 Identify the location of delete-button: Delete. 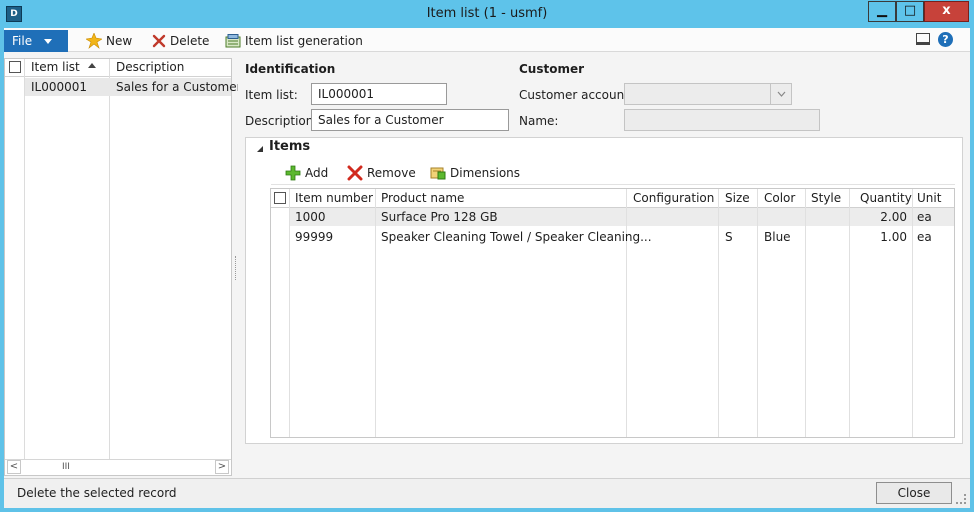
(180, 41).